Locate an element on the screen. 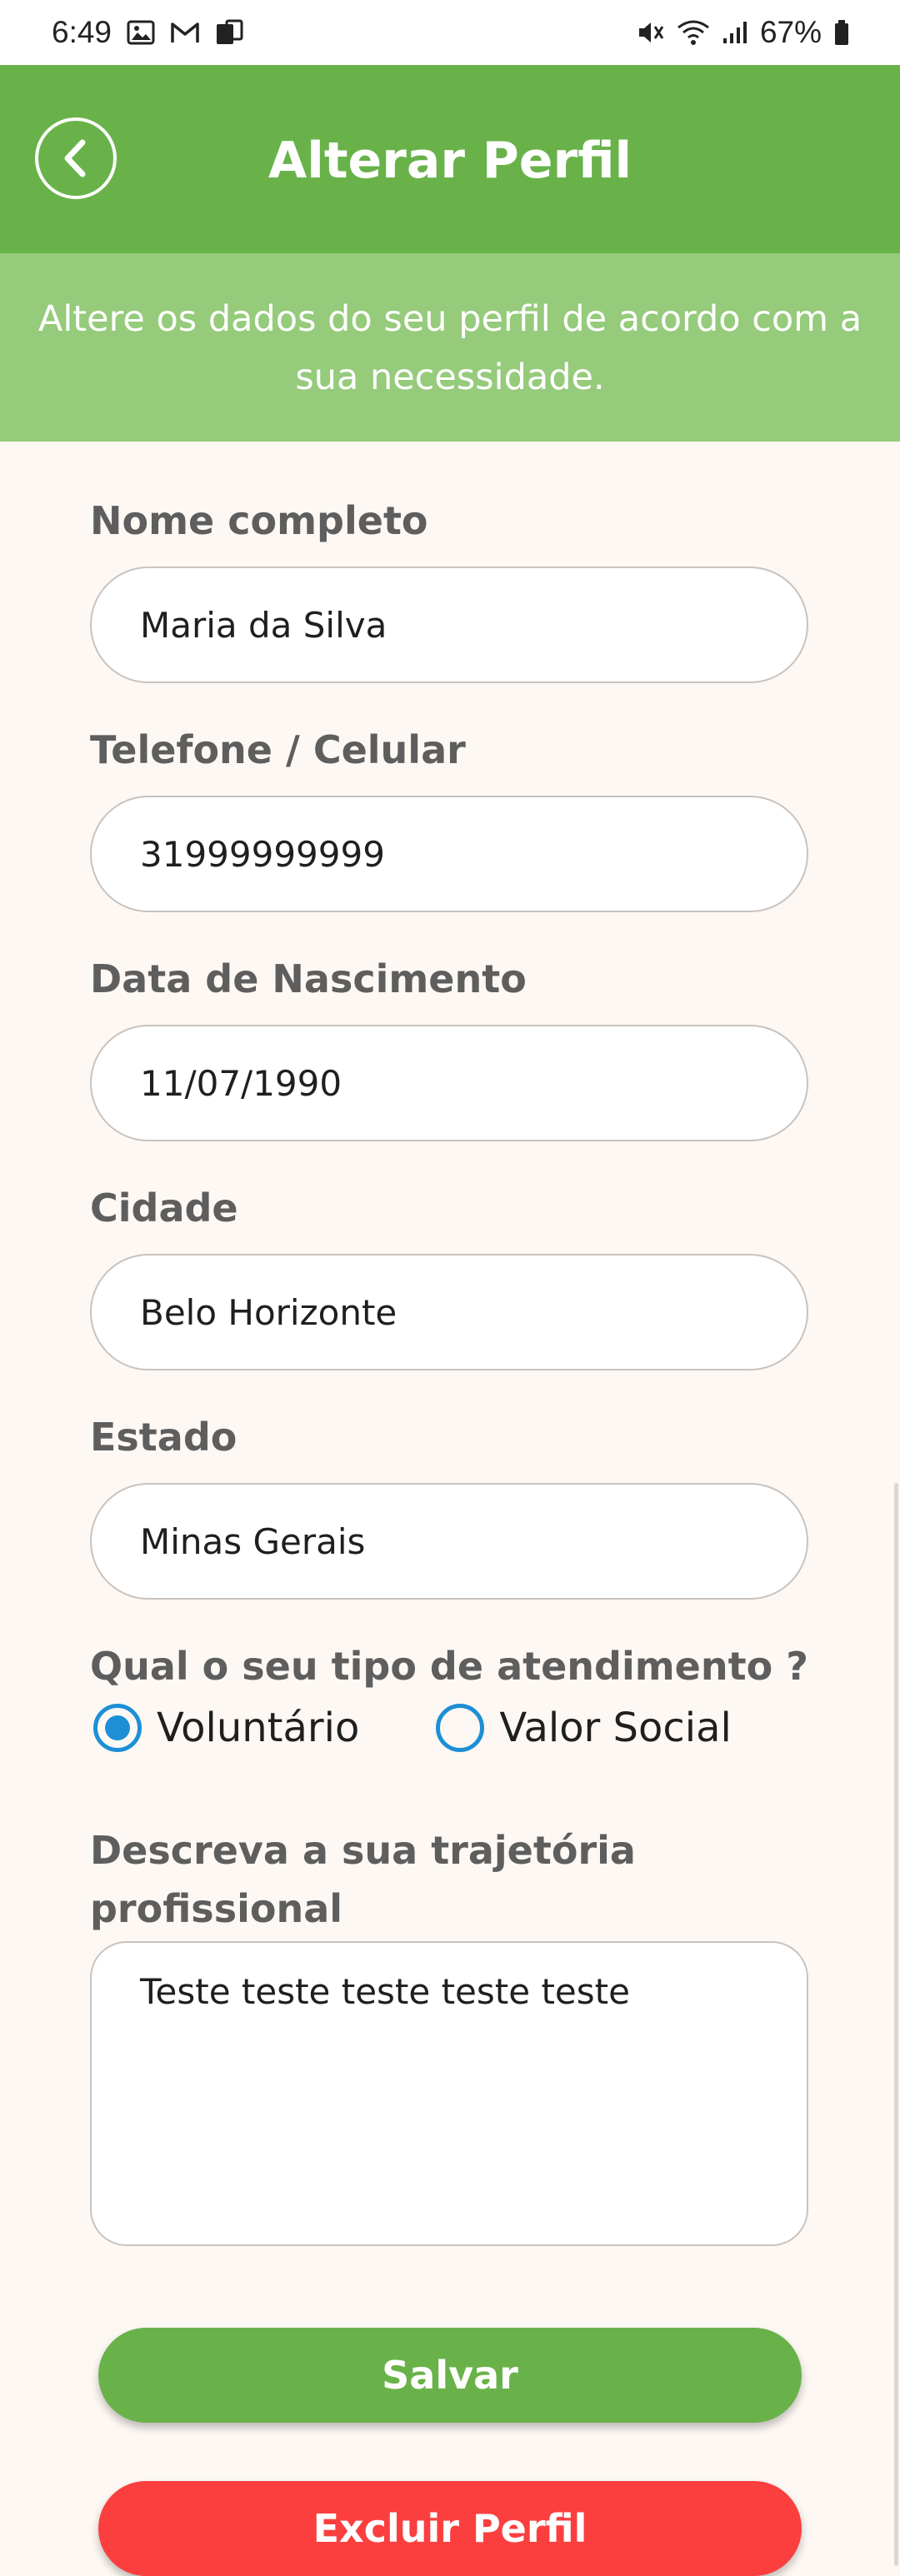 Image resolution: width=900 pixels, height=2576 pixels. battery-icon is located at coordinates (841, 32).